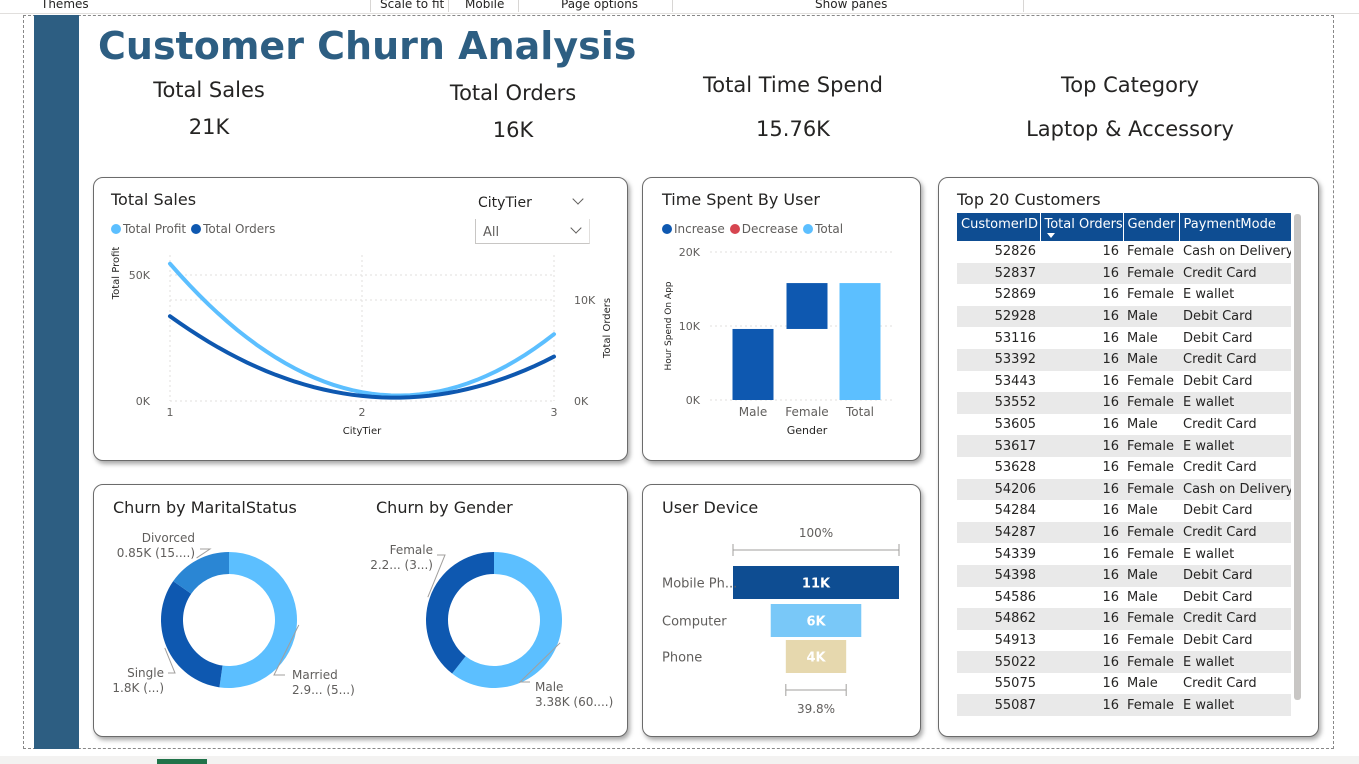 The width and height of the screenshot is (1359, 764). Describe the element at coordinates (851, 5) in the screenshot. I see `menu-show-panes: Show panes` at that location.